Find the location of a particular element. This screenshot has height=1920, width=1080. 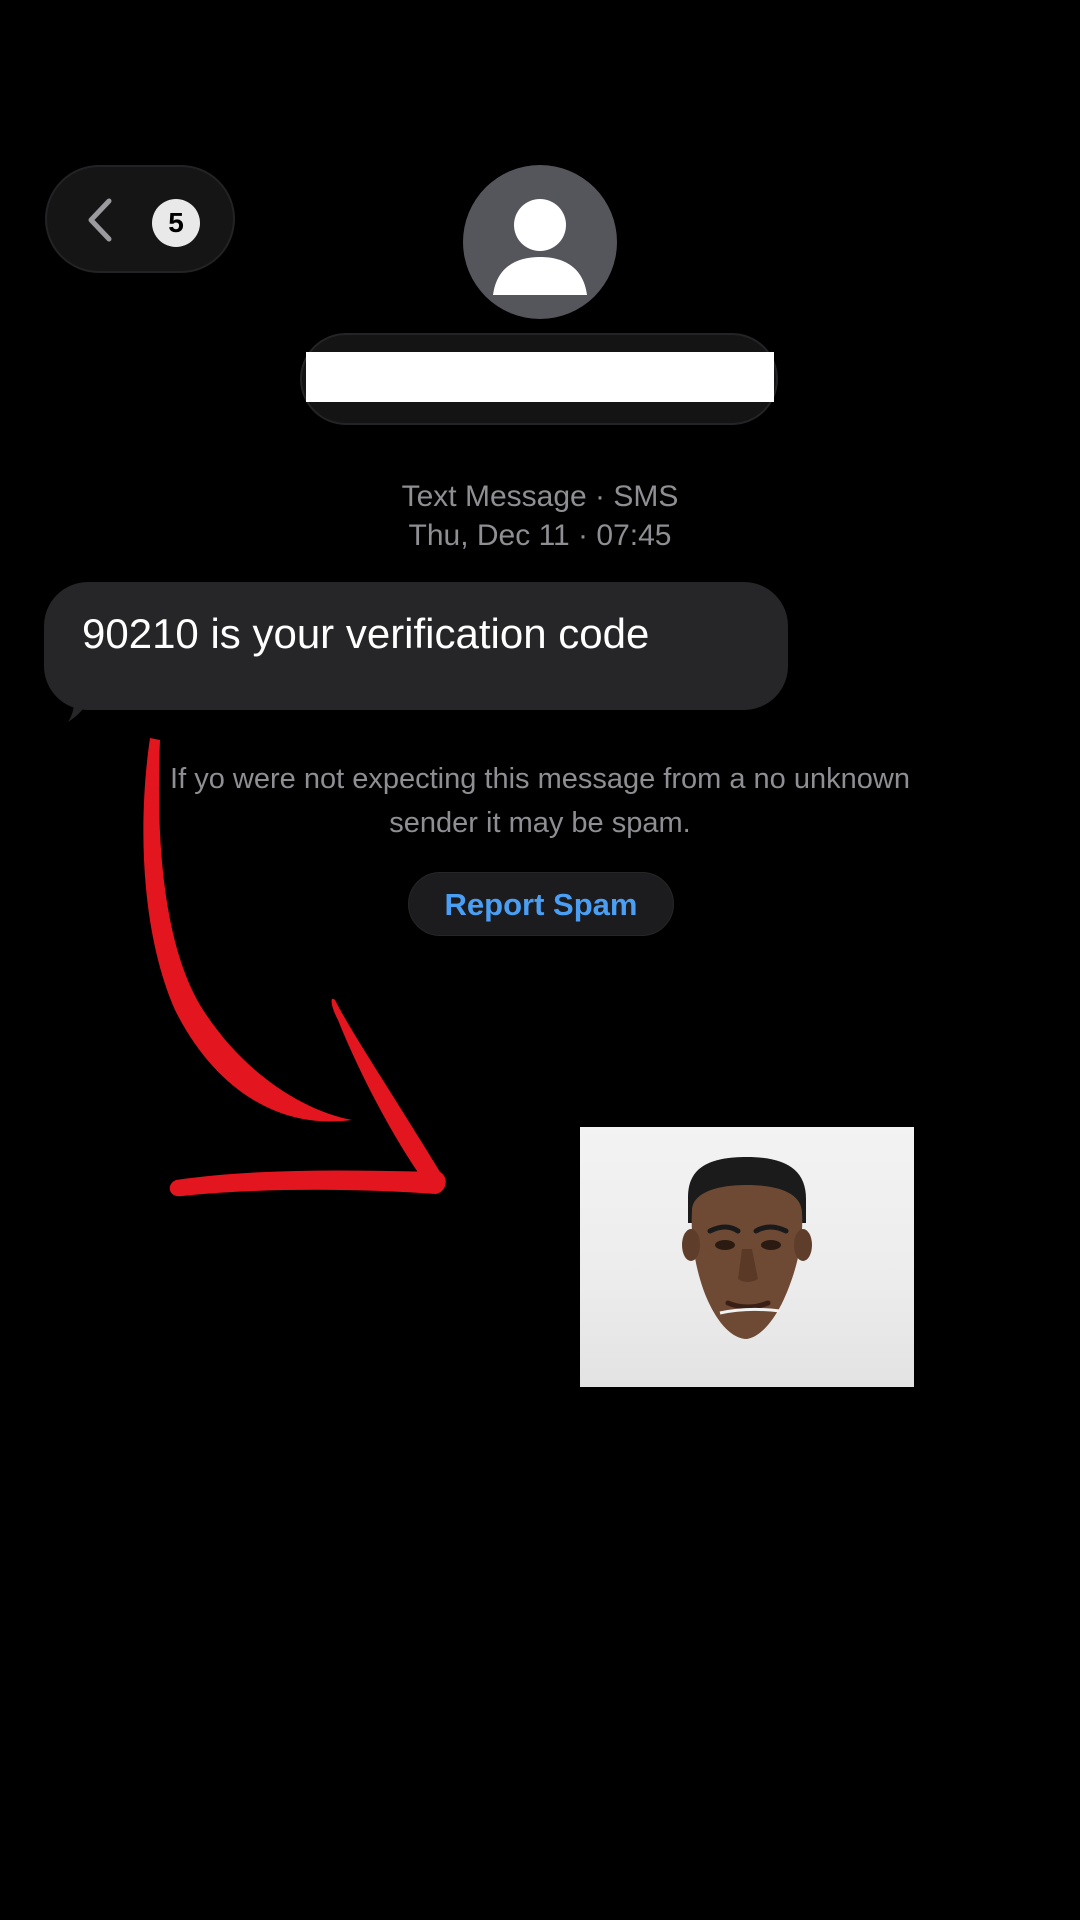

channel-label: Text Message · SMS is located at coordinates (540, 496).